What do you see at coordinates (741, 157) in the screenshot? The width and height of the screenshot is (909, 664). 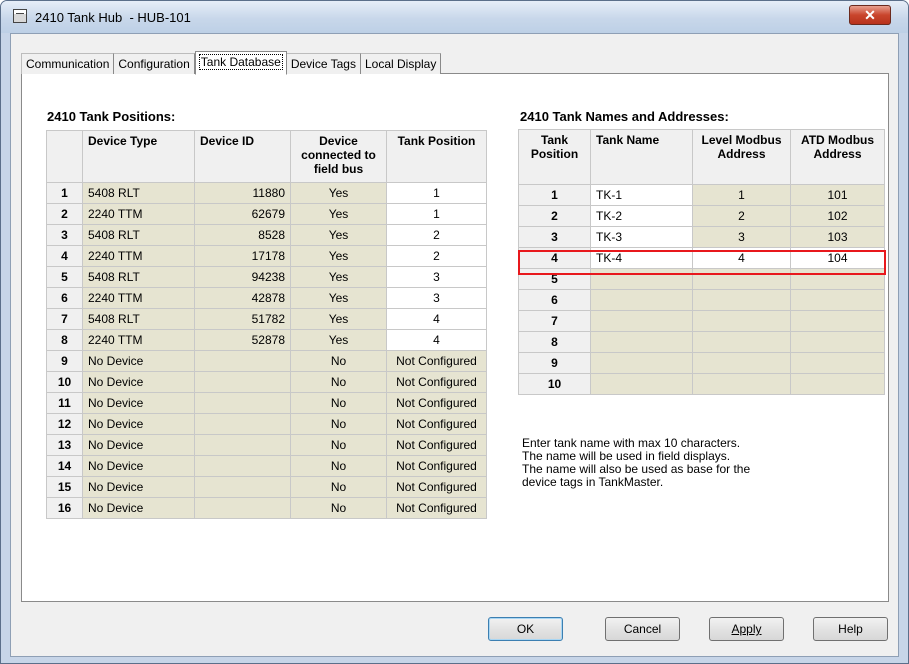 I see `col-level-modbus-header: Level Modbus Address` at bounding box center [741, 157].